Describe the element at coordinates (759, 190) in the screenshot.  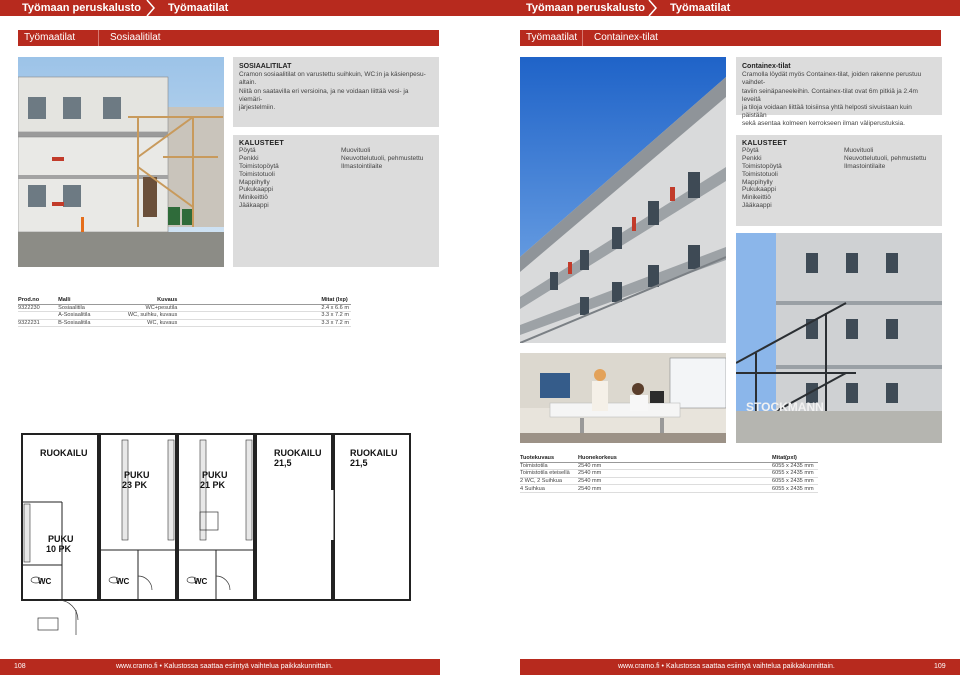
I see `list-item: Pukukaappi` at that location.